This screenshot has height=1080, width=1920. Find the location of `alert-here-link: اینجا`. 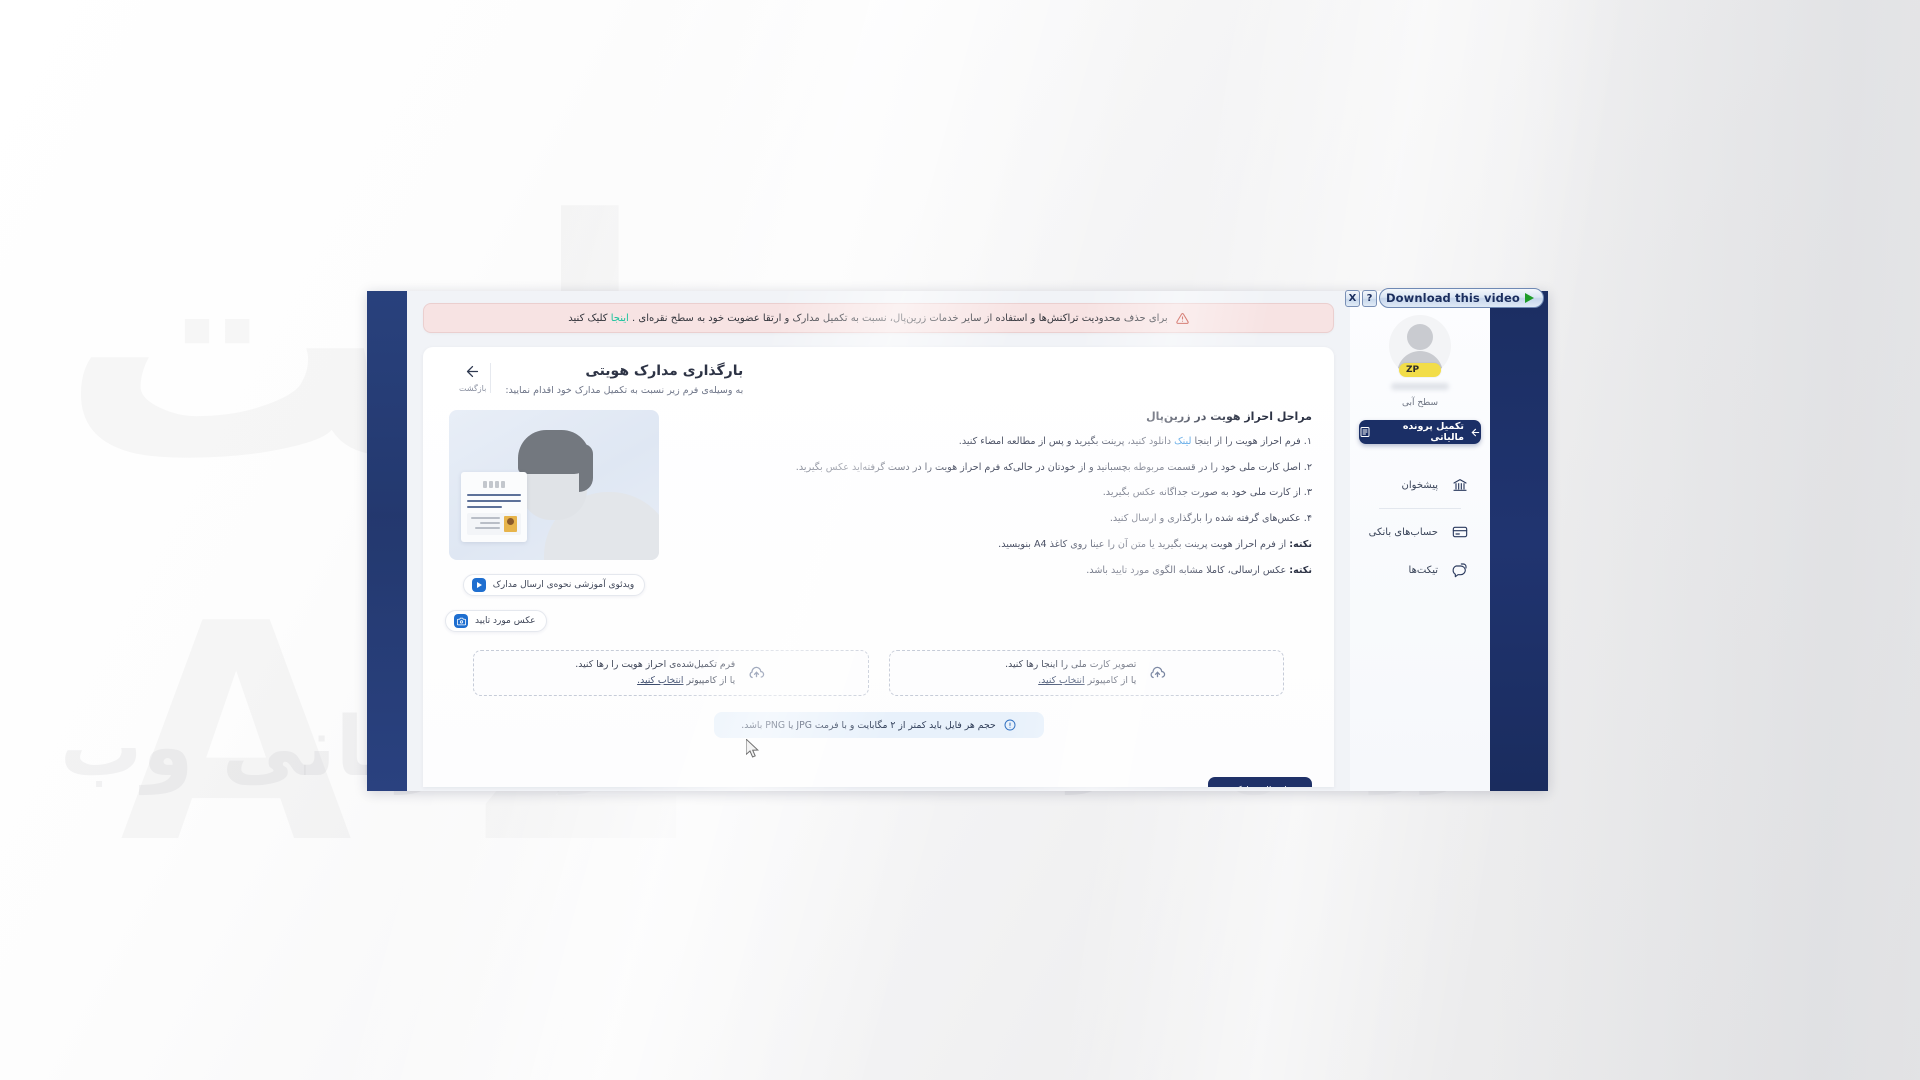

alert-here-link: اینجا is located at coordinates (620, 318).